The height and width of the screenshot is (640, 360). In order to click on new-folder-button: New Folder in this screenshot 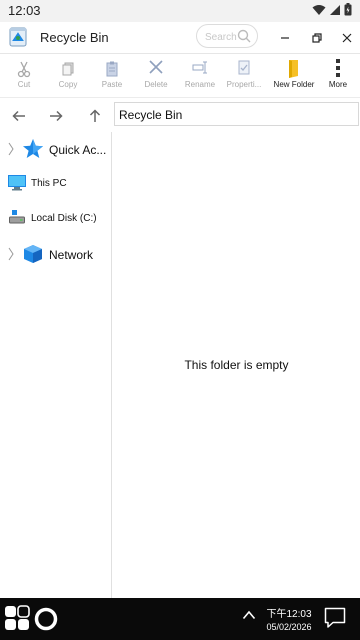, I will do `click(294, 78)`.